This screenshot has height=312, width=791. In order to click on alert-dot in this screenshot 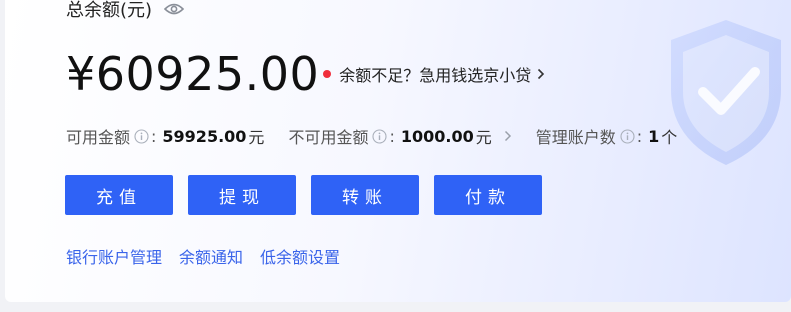, I will do `click(327, 74)`.